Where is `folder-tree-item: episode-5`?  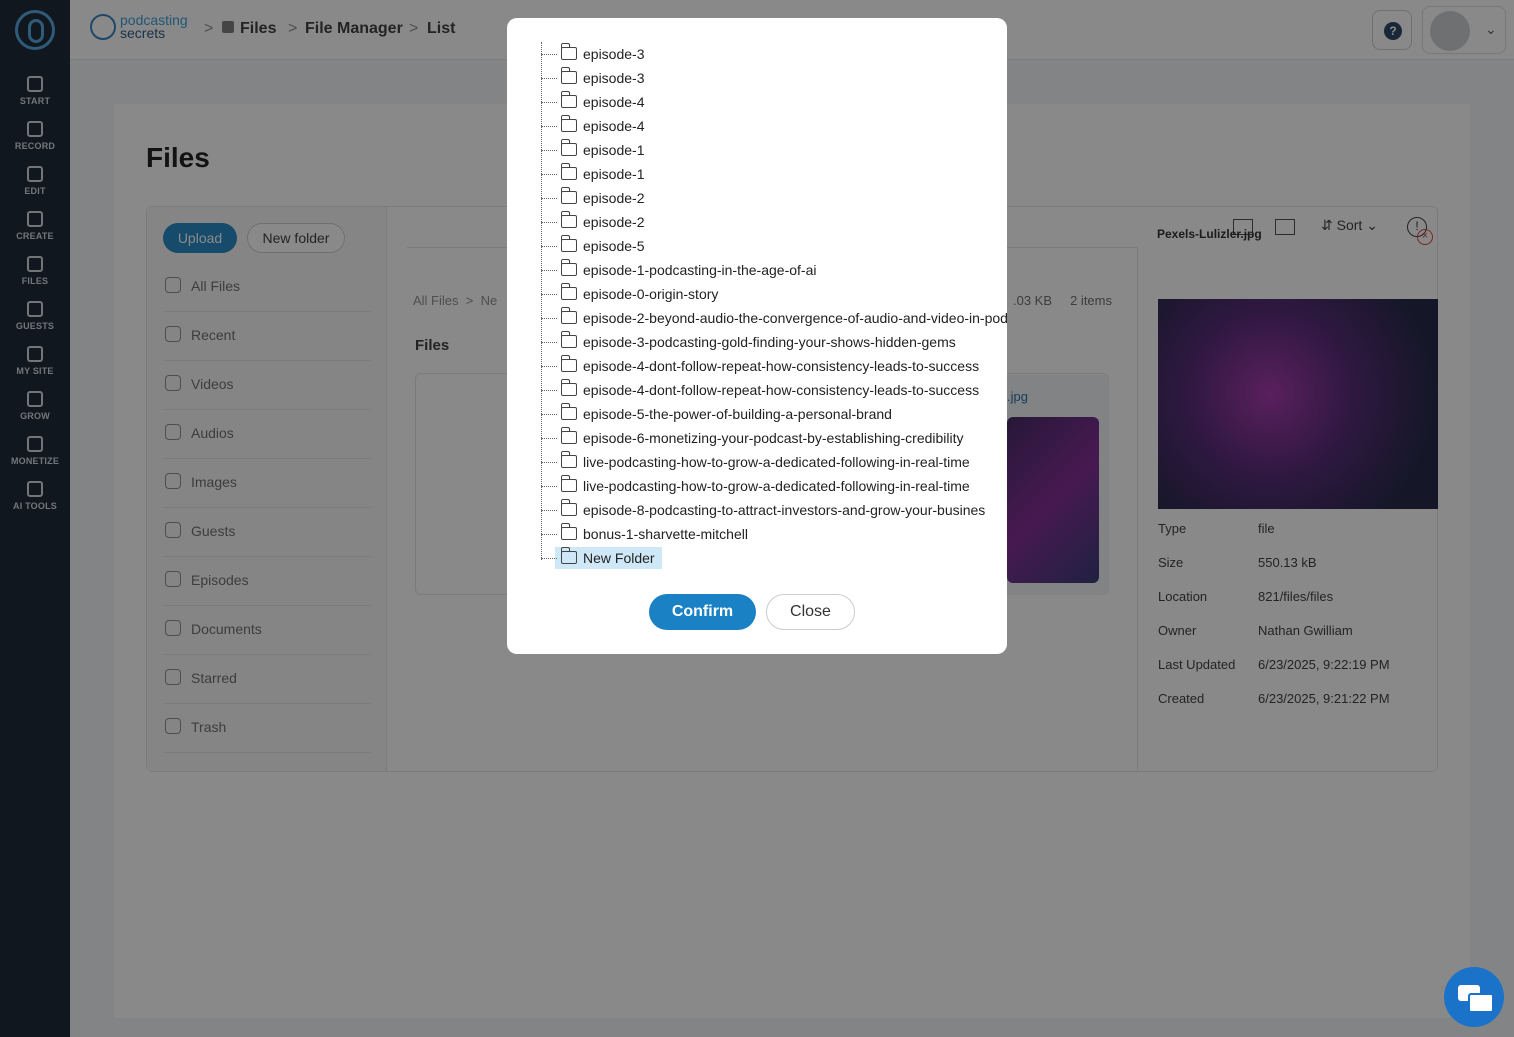
folder-tree-item: episode-5 is located at coordinates (774, 246).